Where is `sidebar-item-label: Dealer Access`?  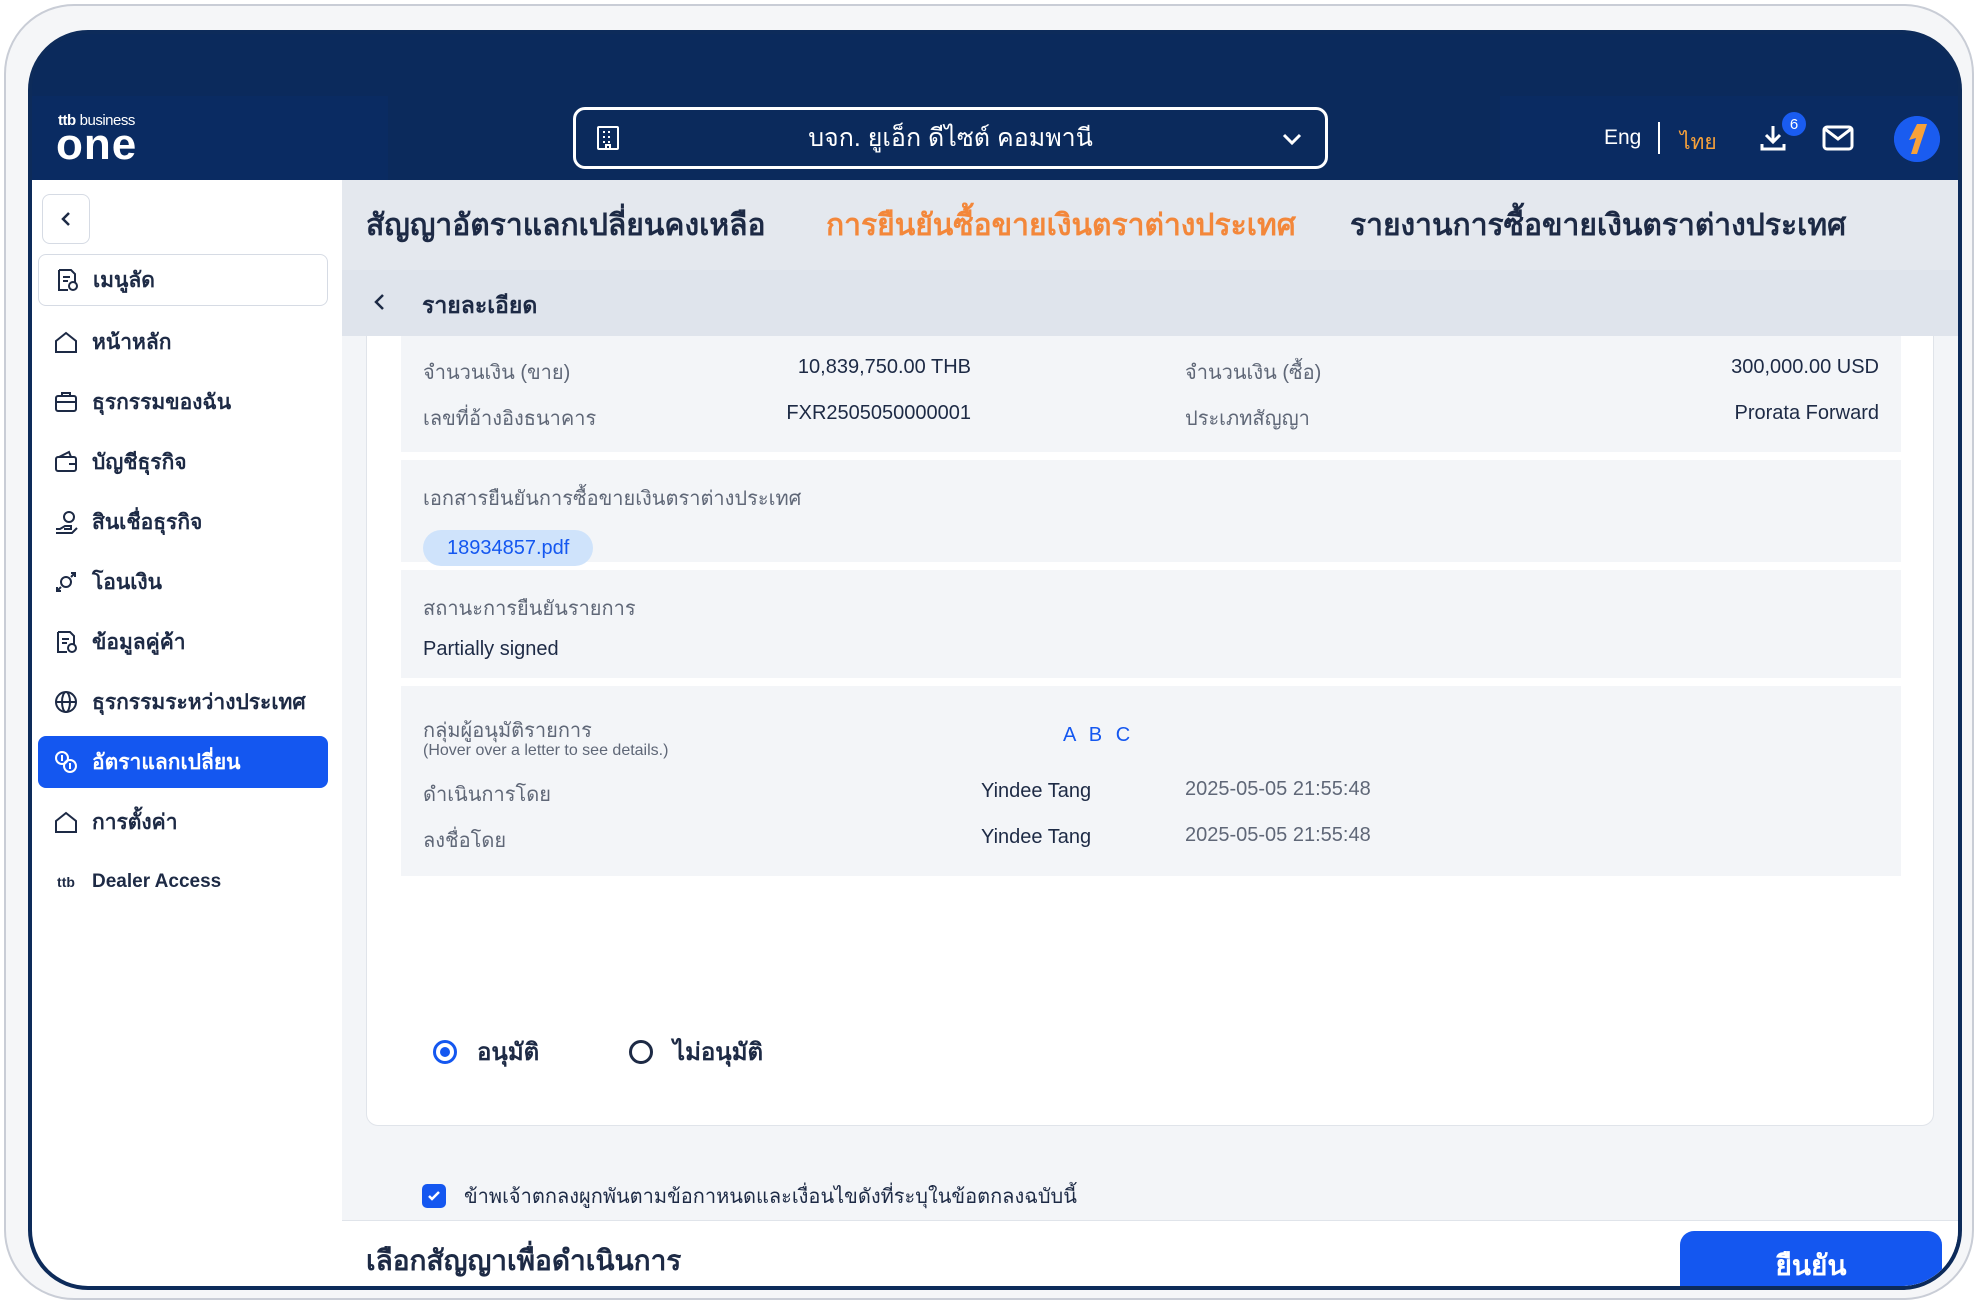
sidebar-item-label: Dealer Access is located at coordinates (157, 881).